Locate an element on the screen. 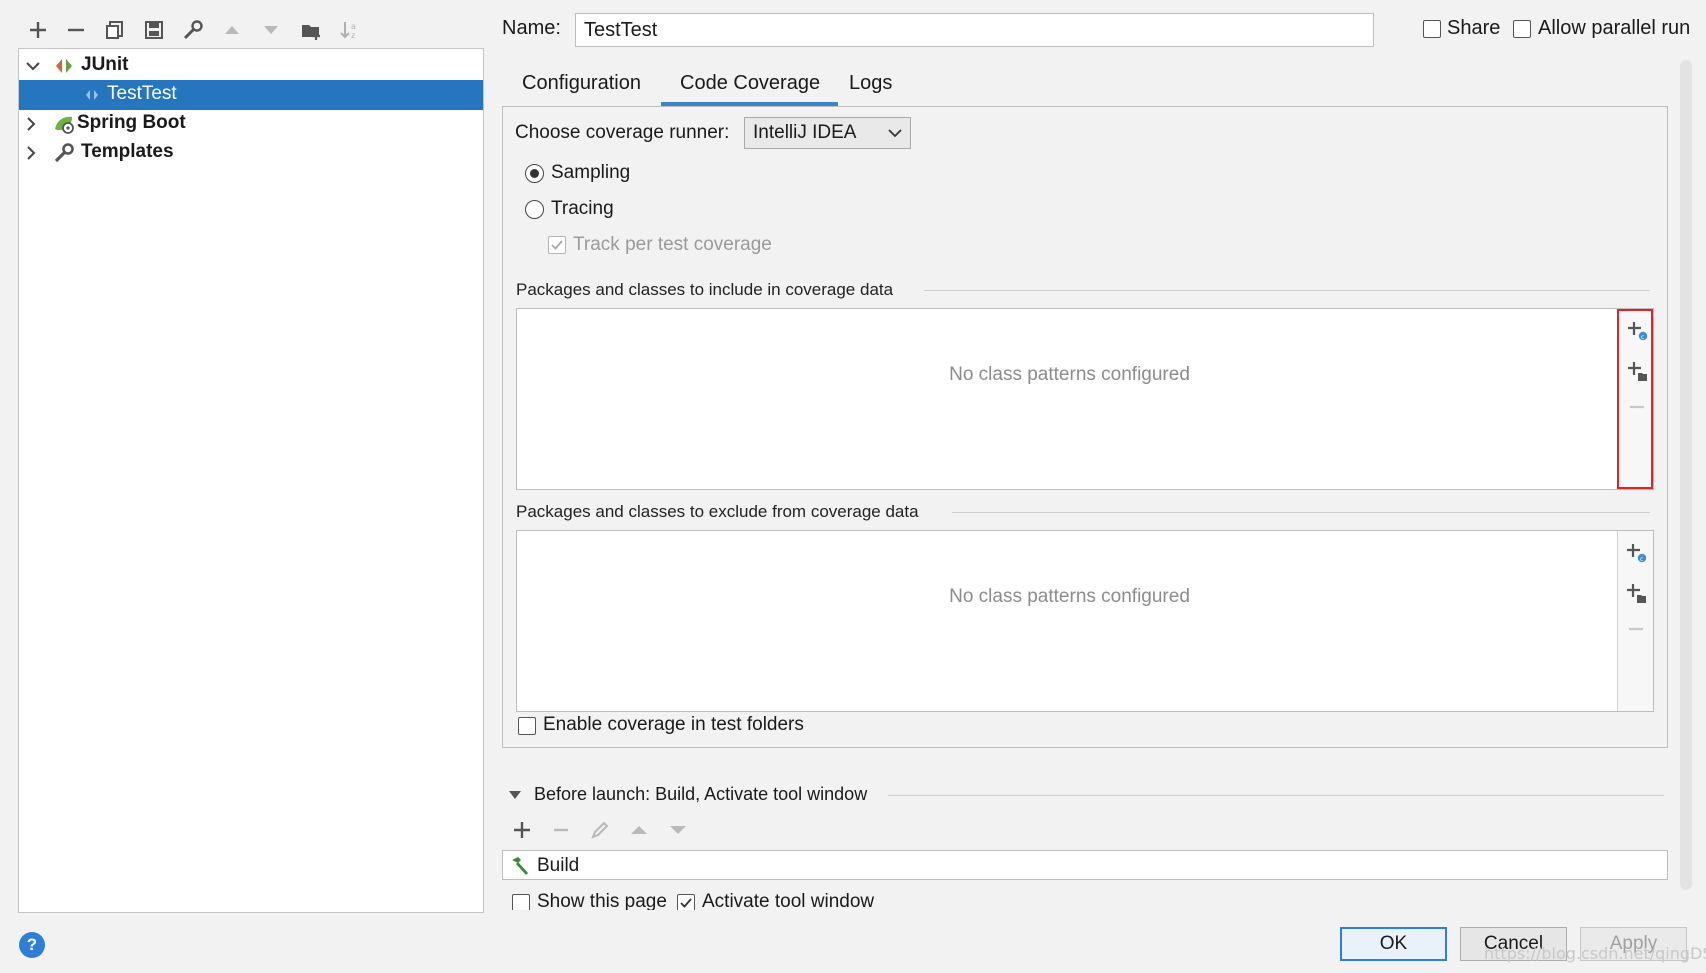 This screenshot has height=973, width=1706. tab-configuration: Configuration is located at coordinates (581, 88).